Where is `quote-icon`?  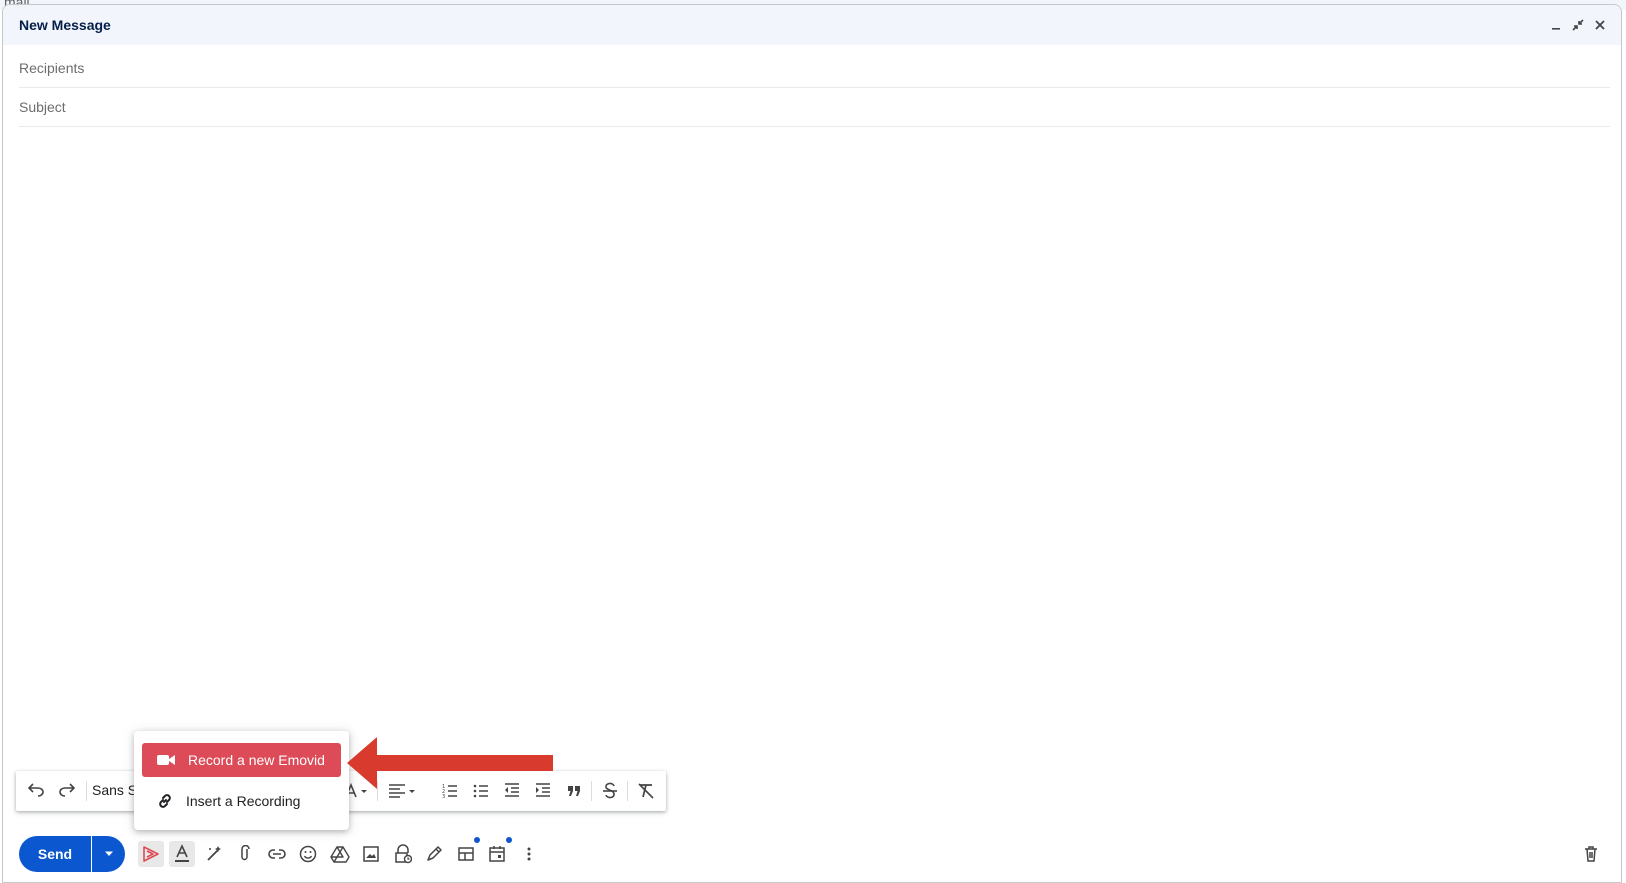 quote-icon is located at coordinates (574, 791).